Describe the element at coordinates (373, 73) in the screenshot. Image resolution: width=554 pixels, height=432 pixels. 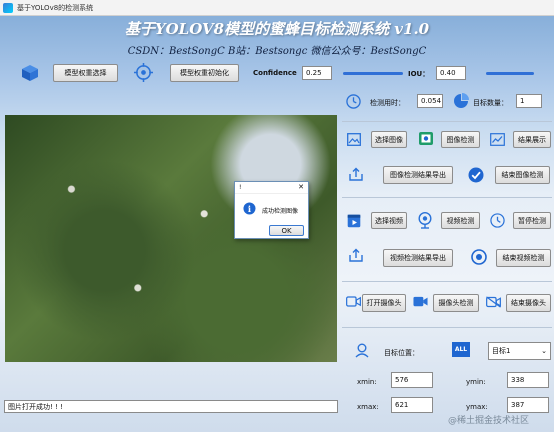
I see `confidence-slider` at that location.